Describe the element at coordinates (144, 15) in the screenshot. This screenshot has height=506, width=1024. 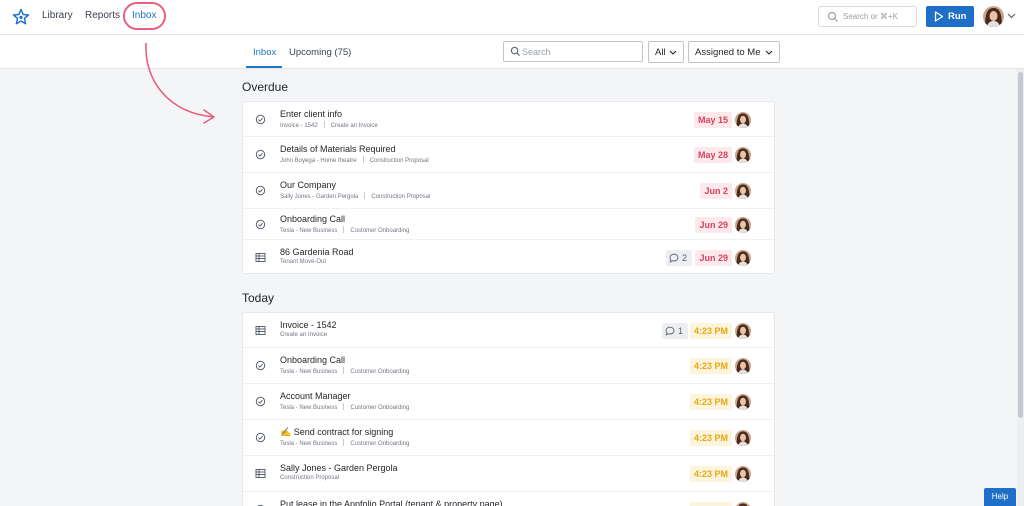
I see `nav-inbox-link: Inbox` at that location.